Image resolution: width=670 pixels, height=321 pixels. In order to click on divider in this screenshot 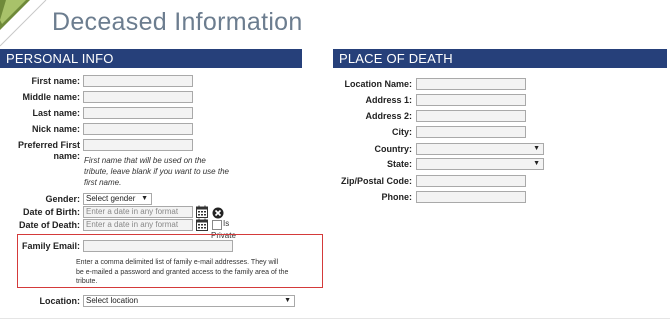, I will do `click(335, 318)`.